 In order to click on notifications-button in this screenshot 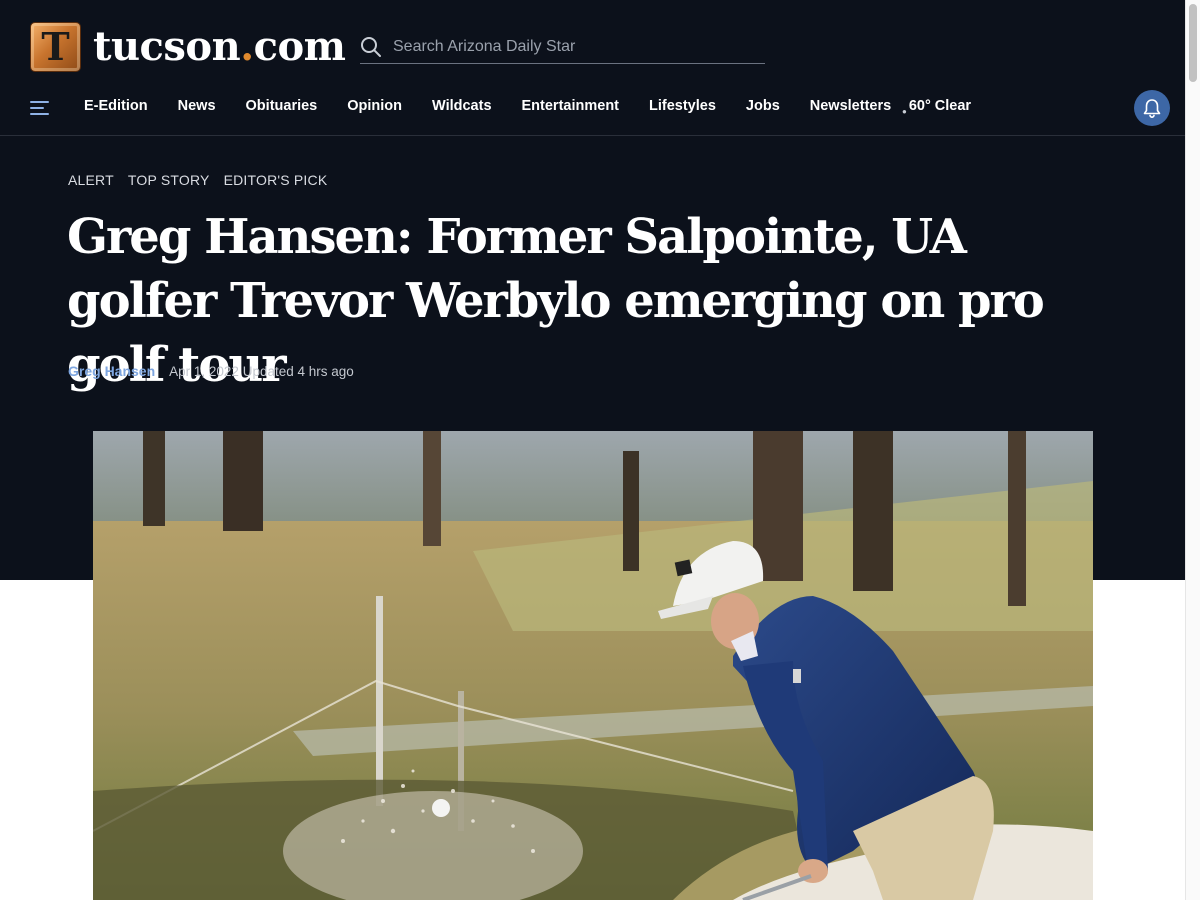, I will do `click(1152, 108)`.